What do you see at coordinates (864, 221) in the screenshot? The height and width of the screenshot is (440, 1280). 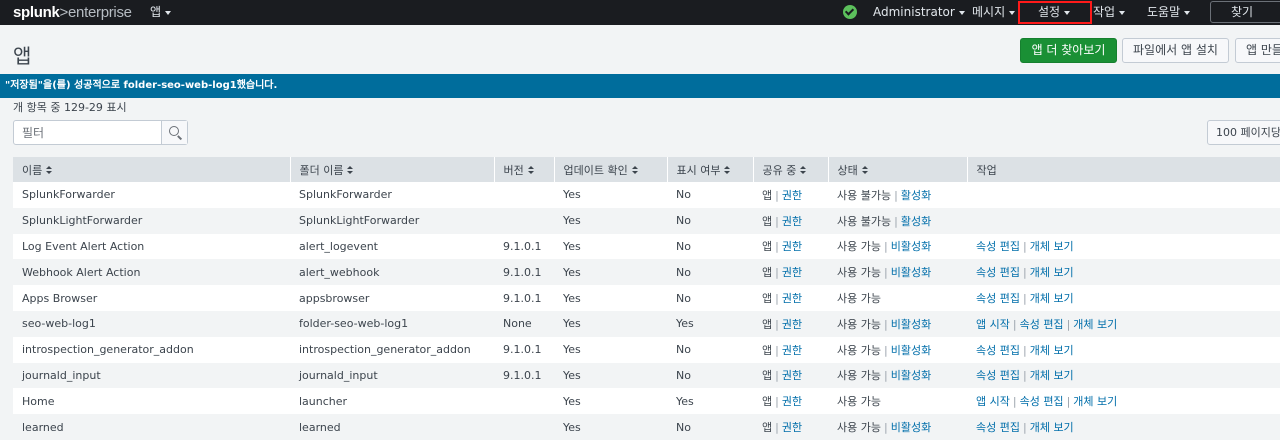 I see `status-label: 사용 불가능` at bounding box center [864, 221].